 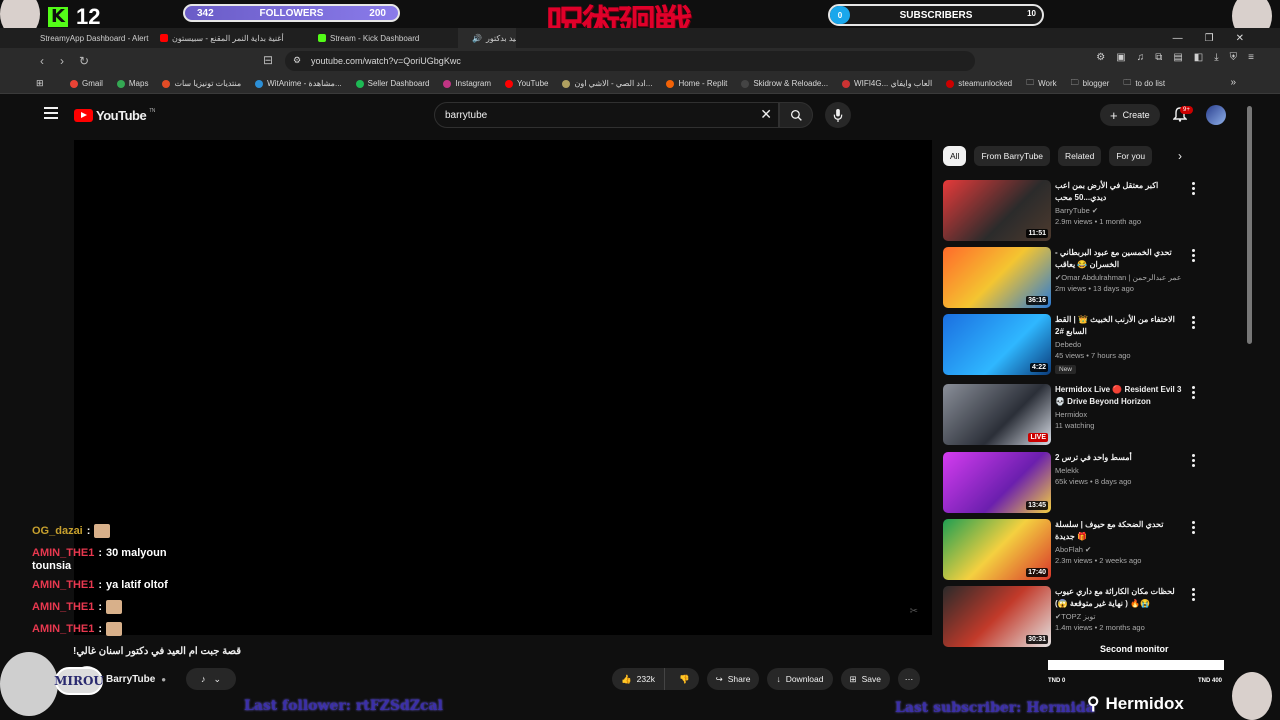 I want to click on bookmark-wifi4games: WIFI4G... العاب وايفاي, so click(x=887, y=83).